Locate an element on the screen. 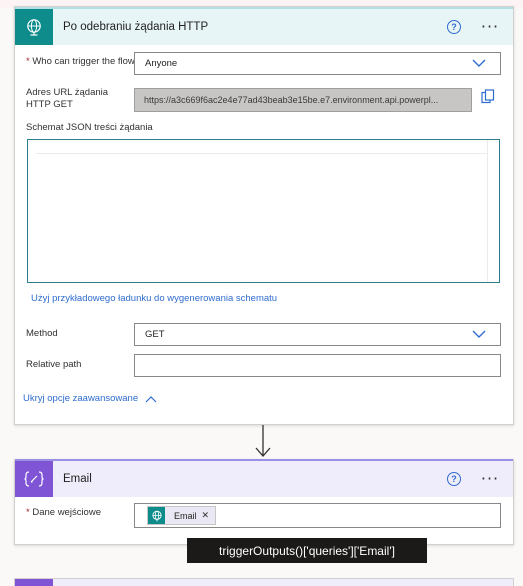  who-can-trigger-label: * Who can trigger the flow? is located at coordinates (83, 61).